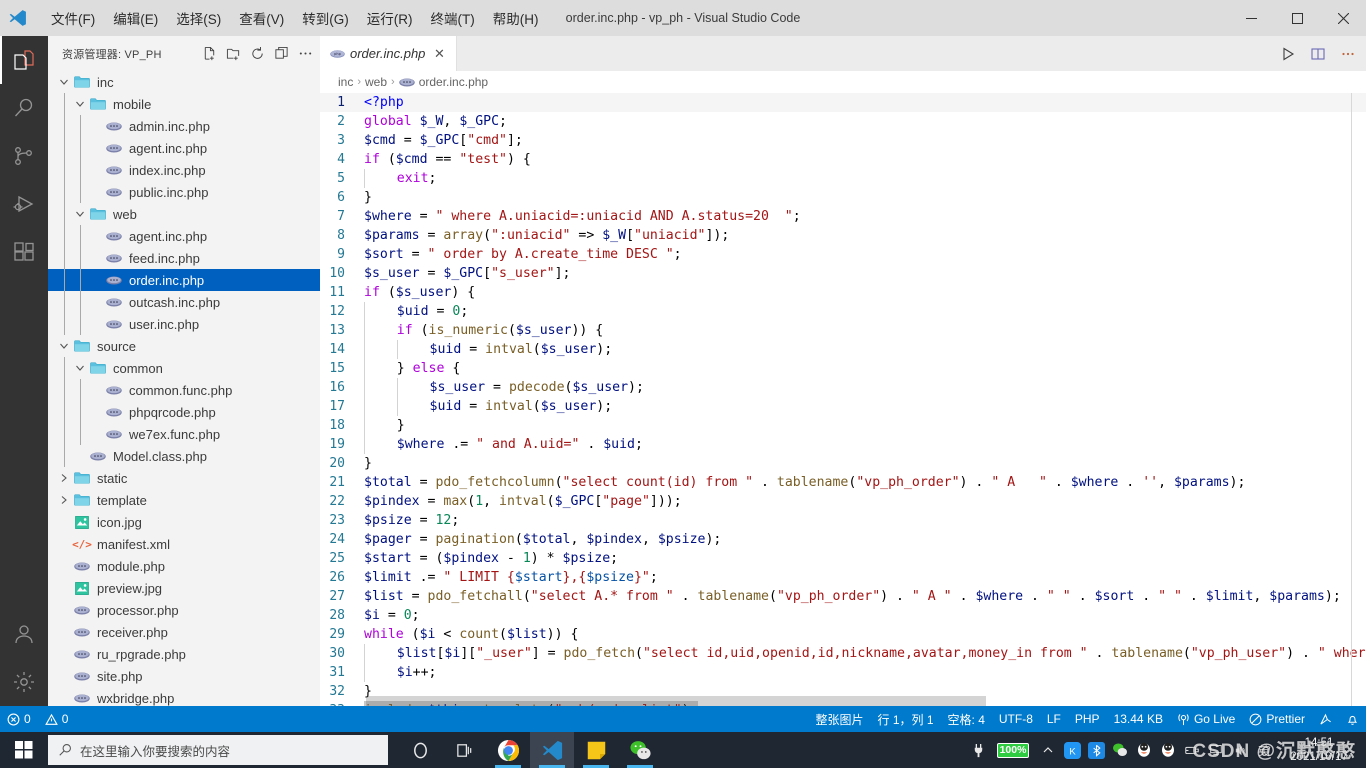 This screenshot has width=1366, height=768. What do you see at coordinates (184, 390) in the screenshot?
I see `tree-file-row: common.func.php` at bounding box center [184, 390].